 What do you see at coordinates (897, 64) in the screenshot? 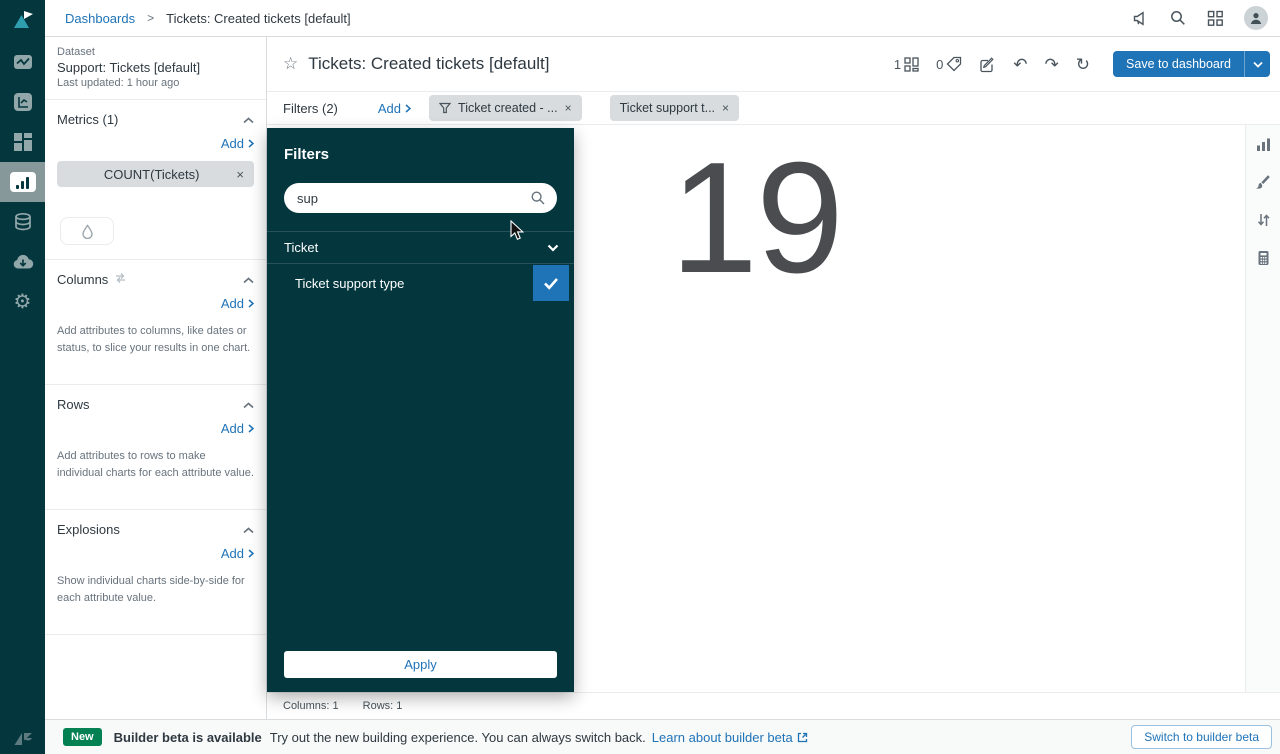
I see `dashboards-count: 1` at bounding box center [897, 64].